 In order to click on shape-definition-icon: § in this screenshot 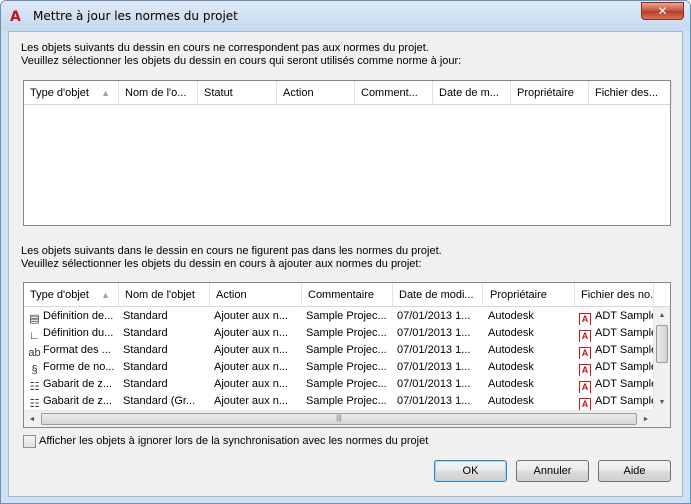, I will do `click(34, 370)`.